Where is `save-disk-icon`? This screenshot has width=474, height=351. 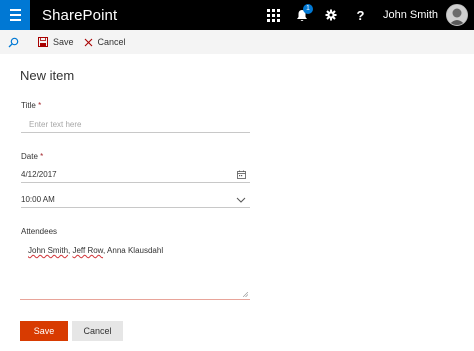
save-disk-icon is located at coordinates (43, 42).